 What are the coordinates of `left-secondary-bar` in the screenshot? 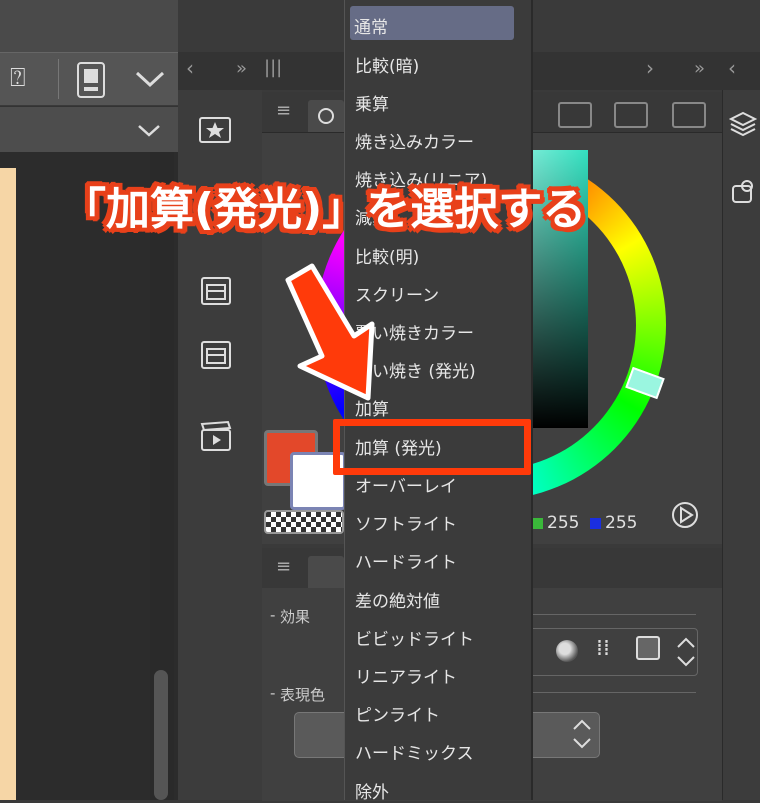 It's located at (89, 130).